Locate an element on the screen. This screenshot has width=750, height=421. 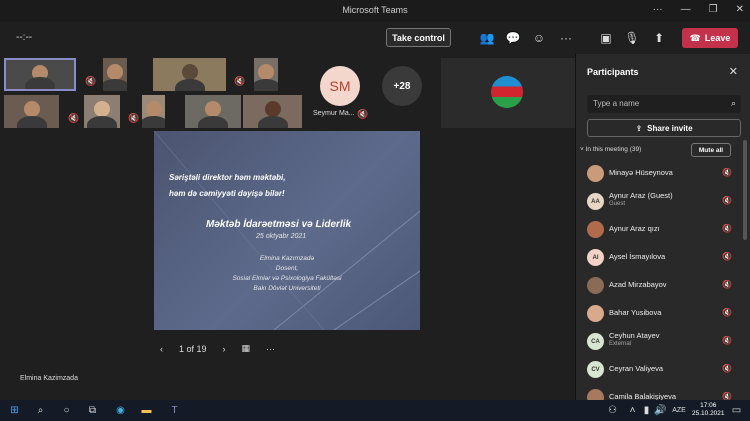
close-window-icon: ✕ is located at coordinates (740, 9).